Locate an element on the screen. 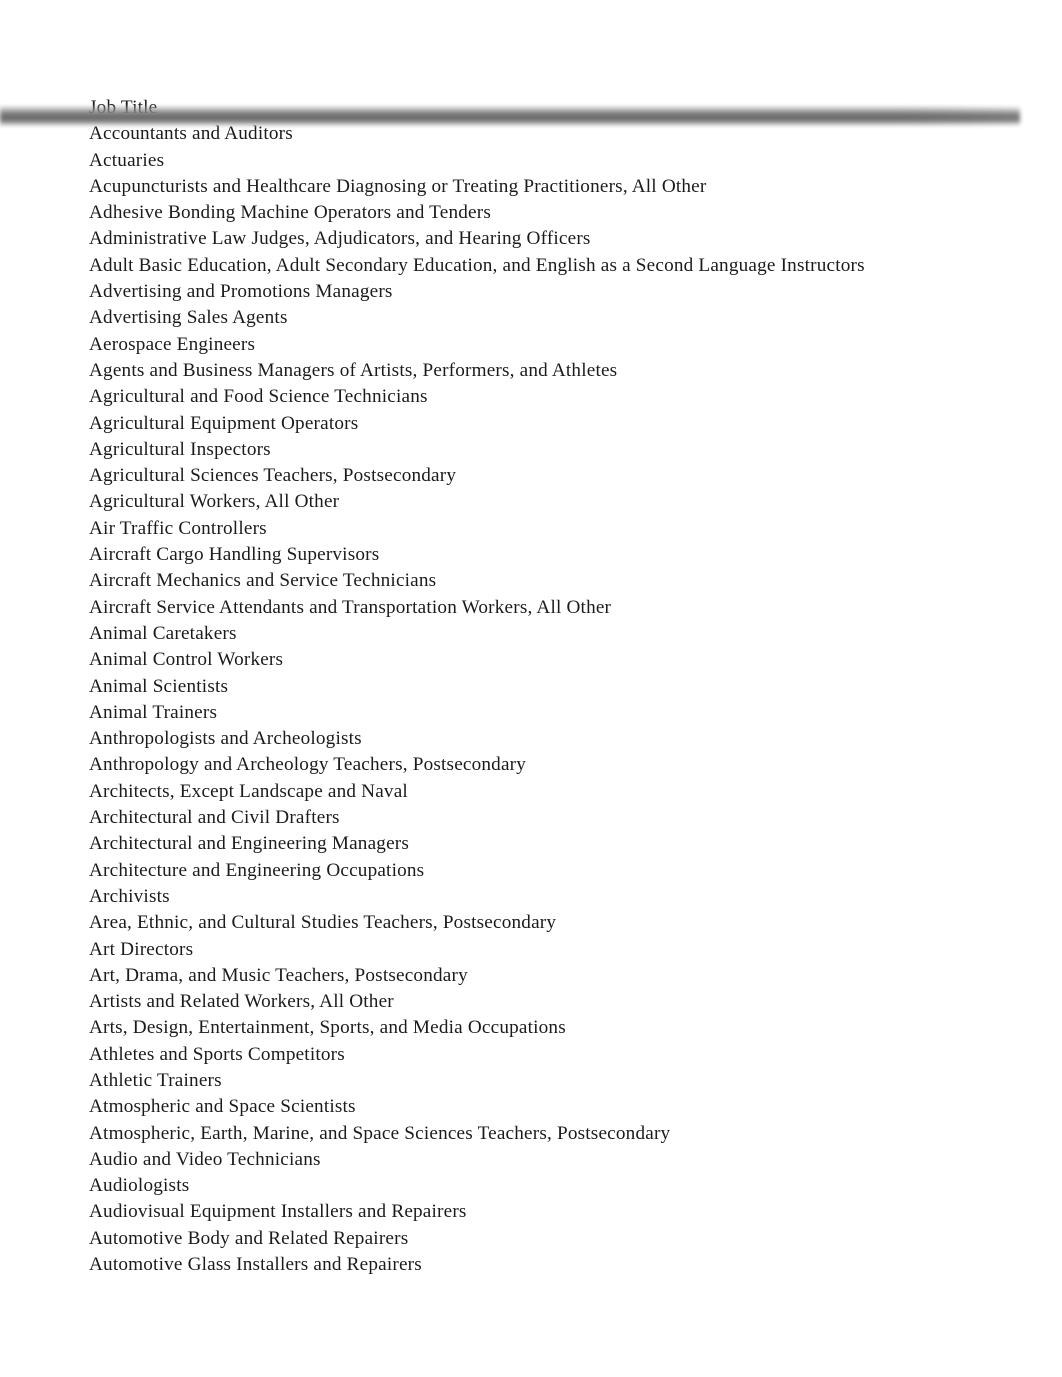 Image resolution: width=1062 pixels, height=1377 pixels. table-row: Animal Caretakers is located at coordinates (531, 634).